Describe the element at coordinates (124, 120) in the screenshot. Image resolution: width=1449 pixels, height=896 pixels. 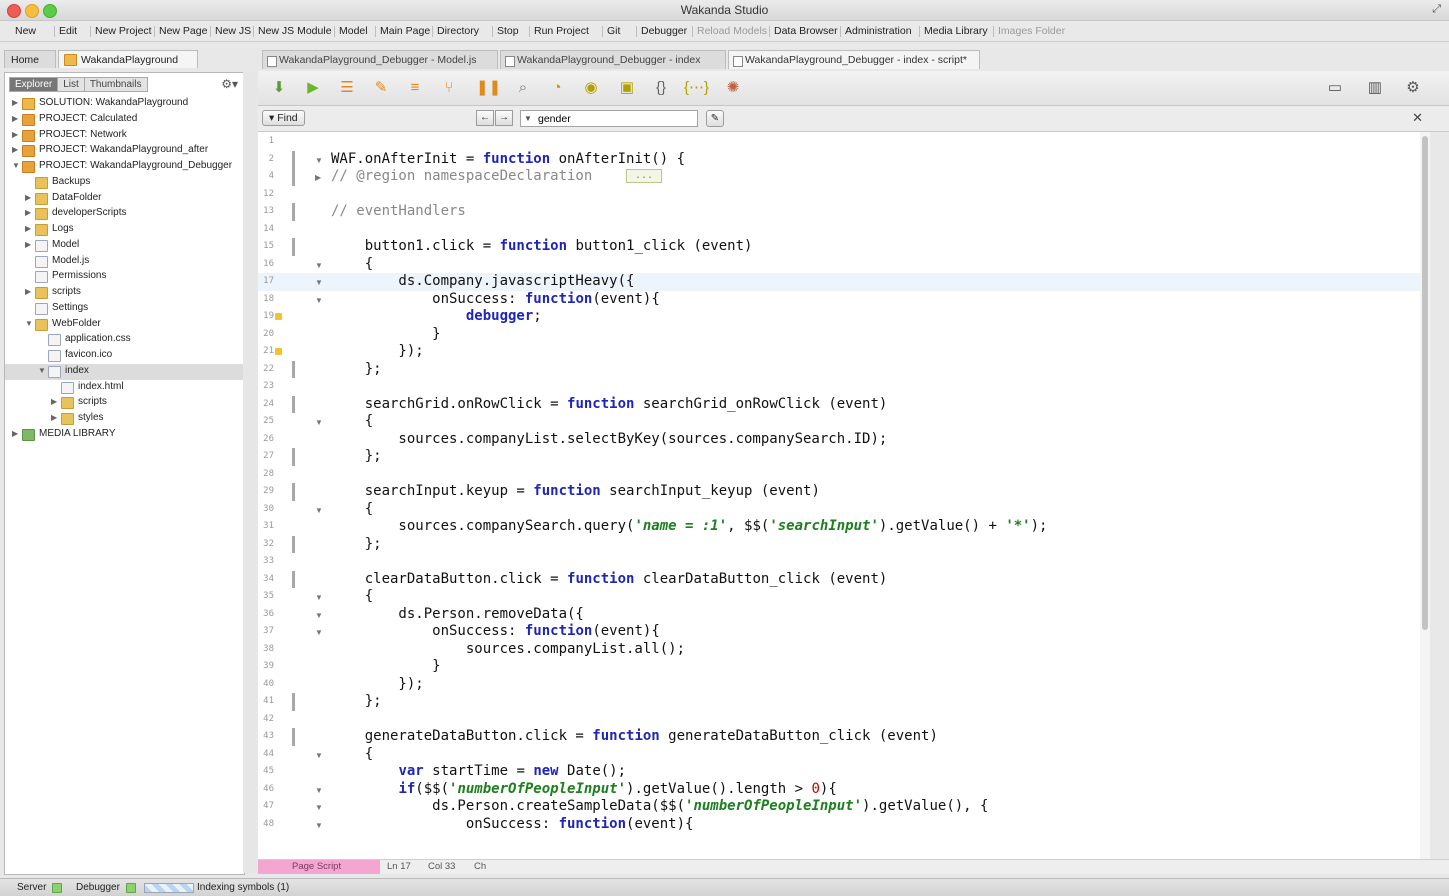
I see `tree-item: ▶ PROJECT: Calculated` at that location.